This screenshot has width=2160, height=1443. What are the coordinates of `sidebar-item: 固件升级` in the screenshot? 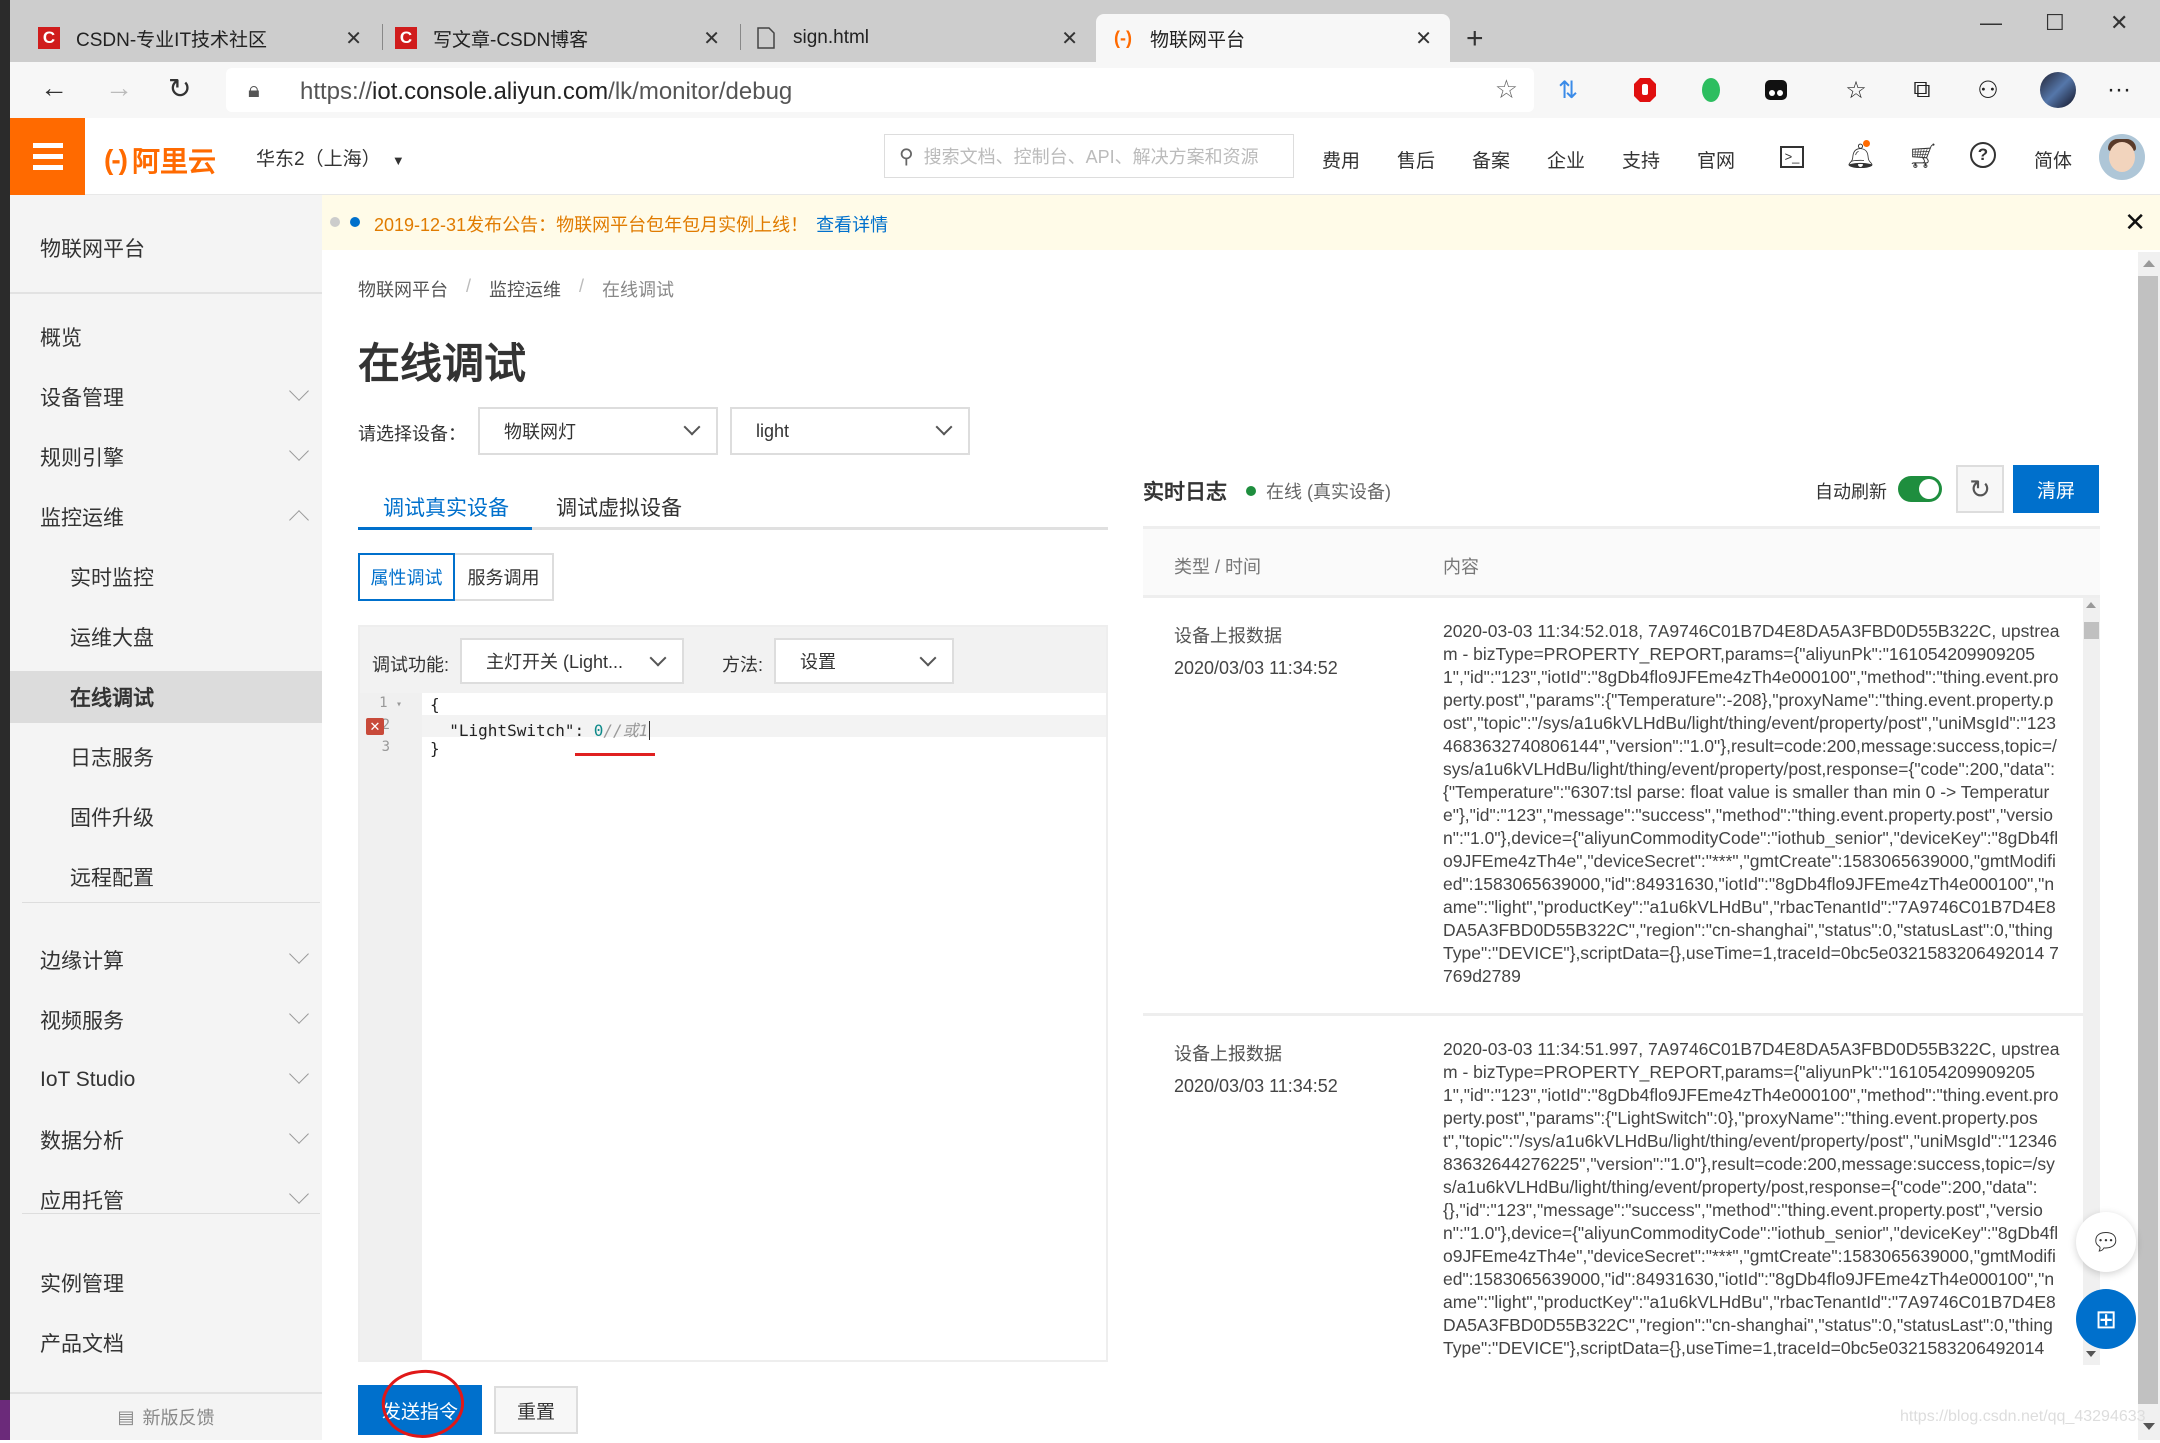 It's located at (166, 817).